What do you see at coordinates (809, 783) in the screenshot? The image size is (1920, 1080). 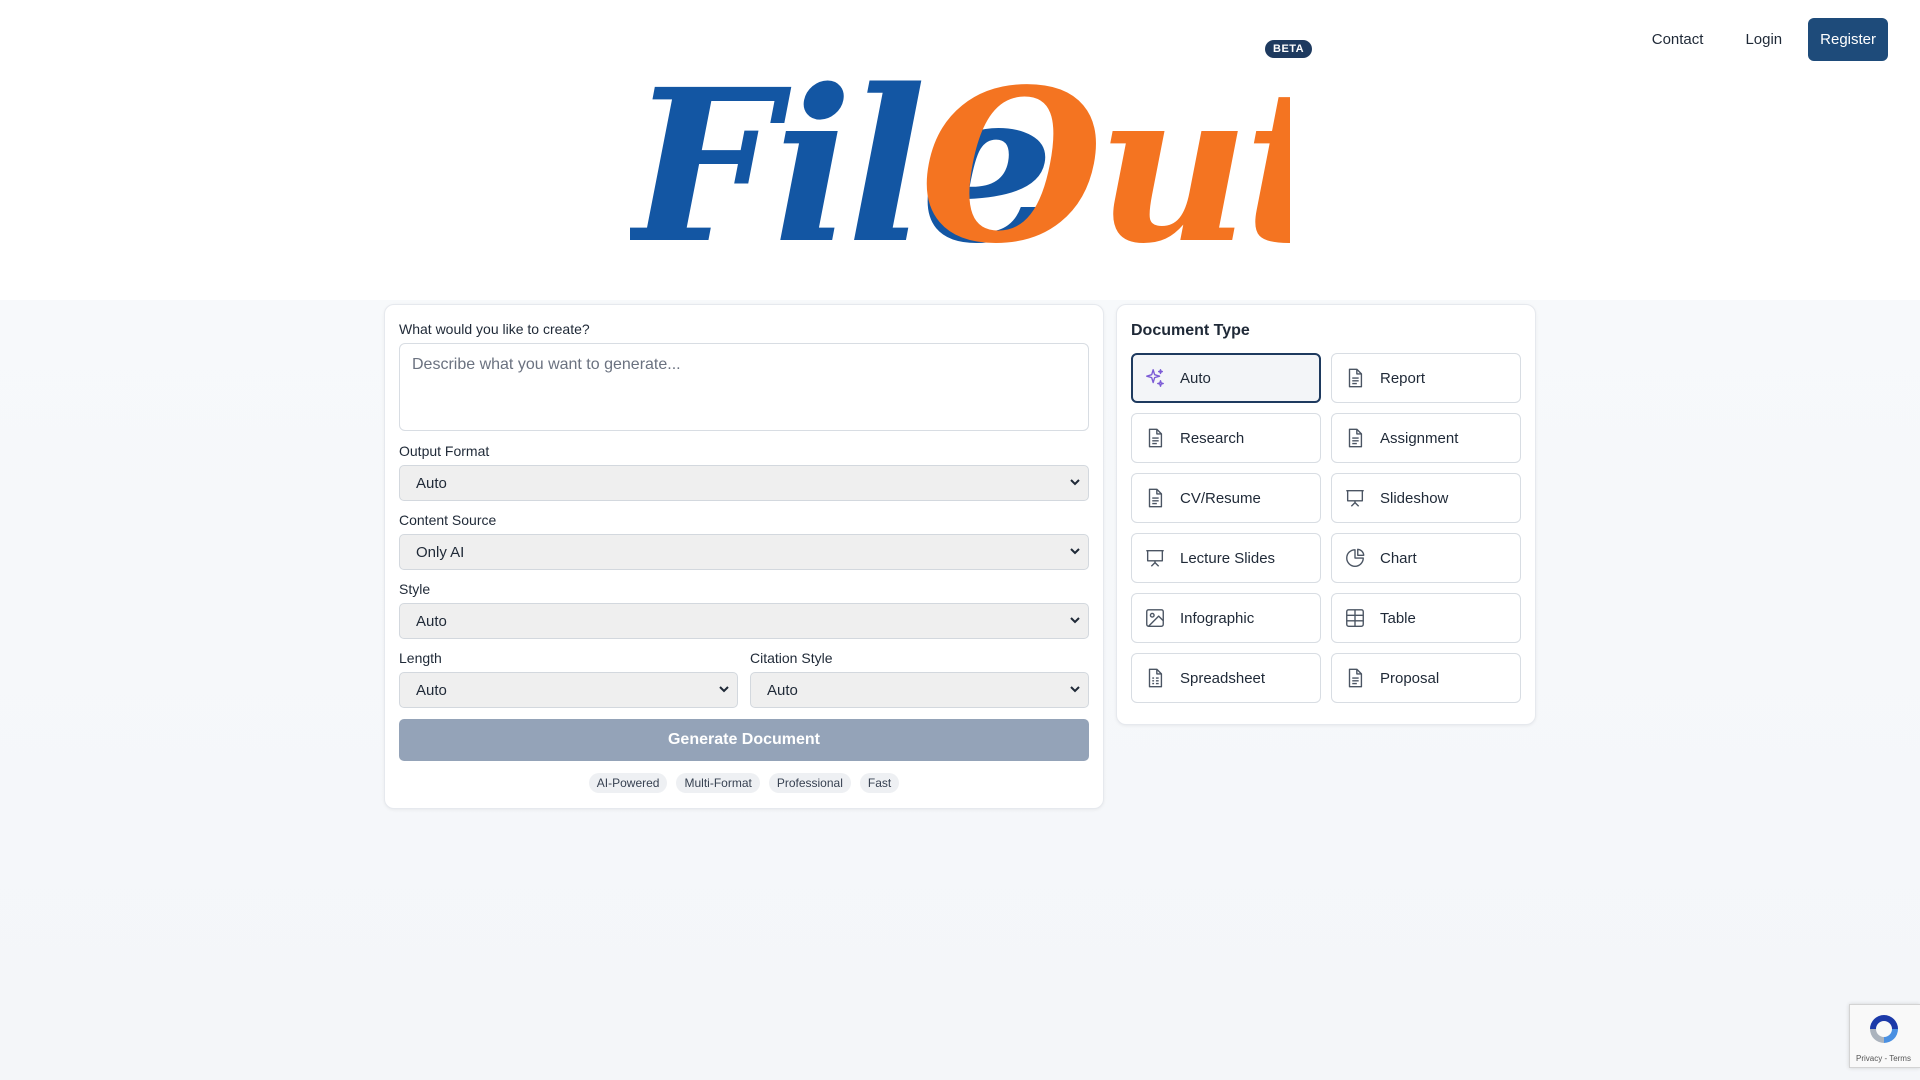 I see `feature-chip: Professional` at bounding box center [809, 783].